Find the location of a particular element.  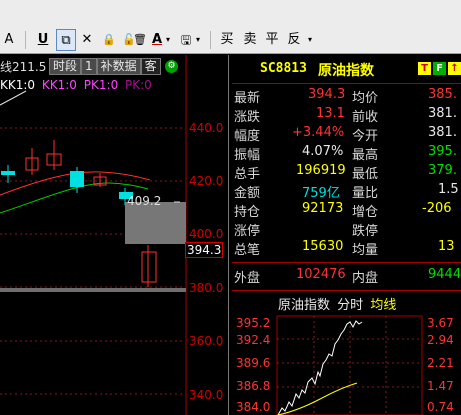

quote-value: 379. is located at coordinates (442, 170).